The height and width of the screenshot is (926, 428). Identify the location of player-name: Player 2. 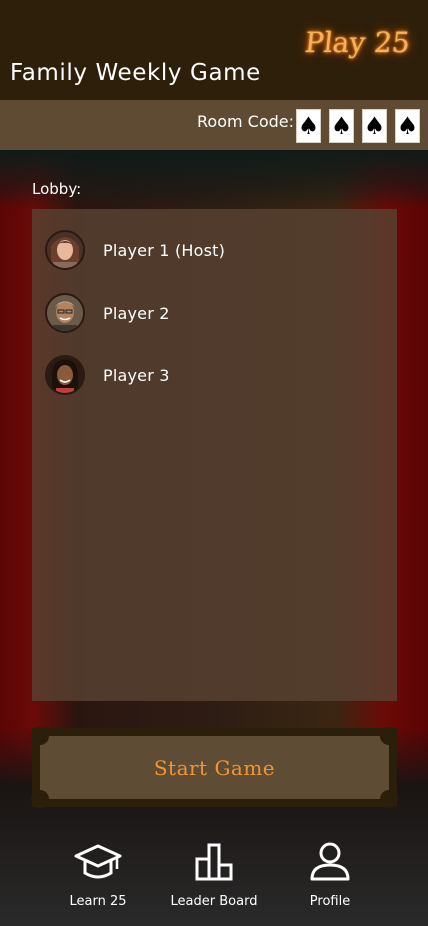
(136, 313).